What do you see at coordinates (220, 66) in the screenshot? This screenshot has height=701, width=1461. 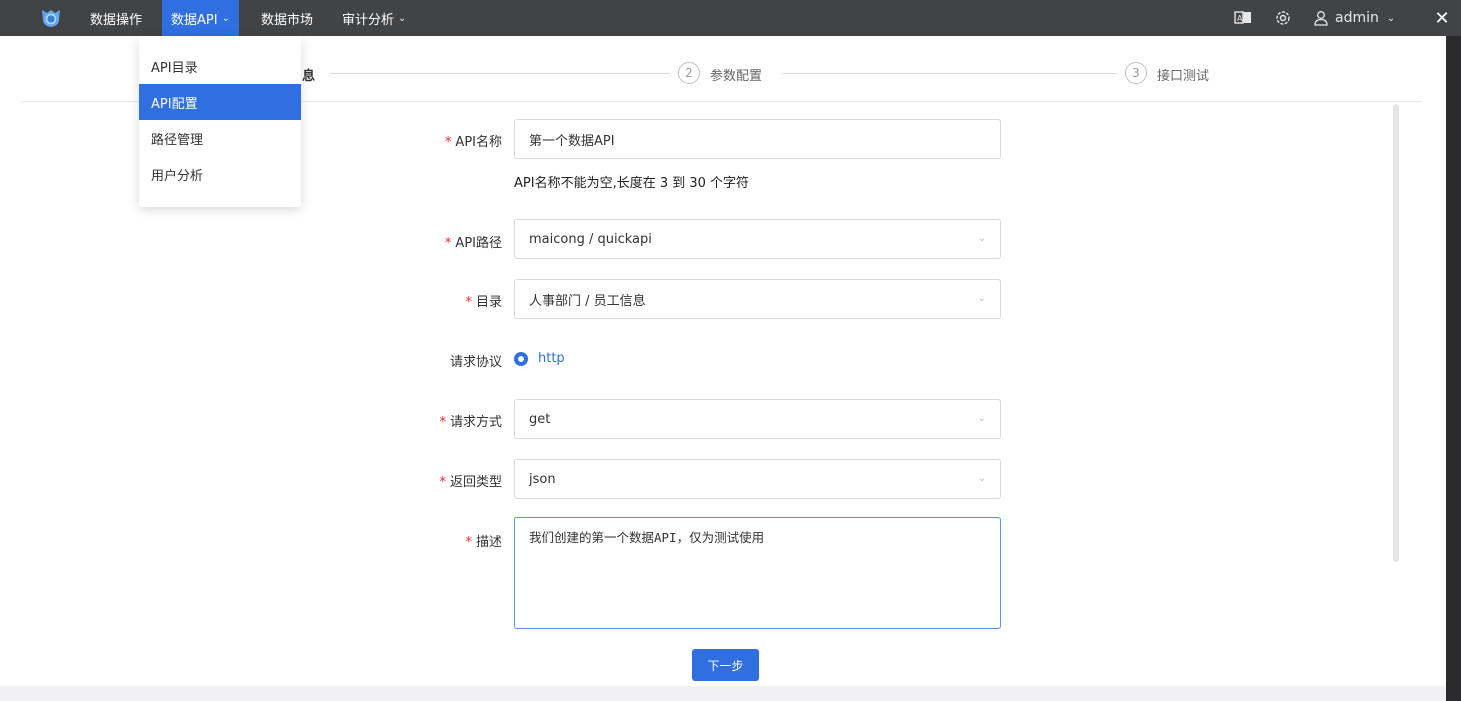 I see `menu-item-api-catalog: API目录` at bounding box center [220, 66].